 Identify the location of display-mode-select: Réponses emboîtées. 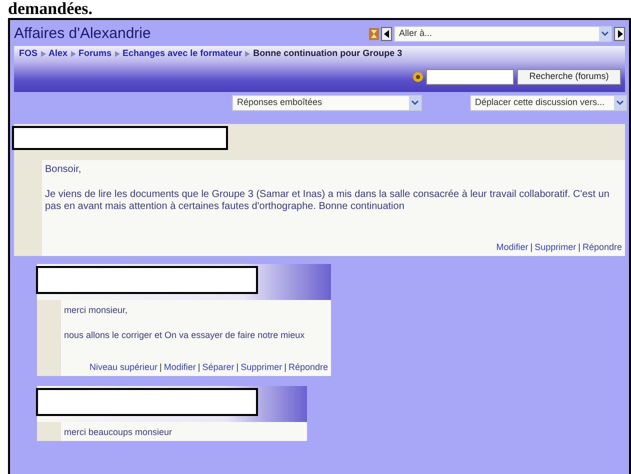
(327, 103).